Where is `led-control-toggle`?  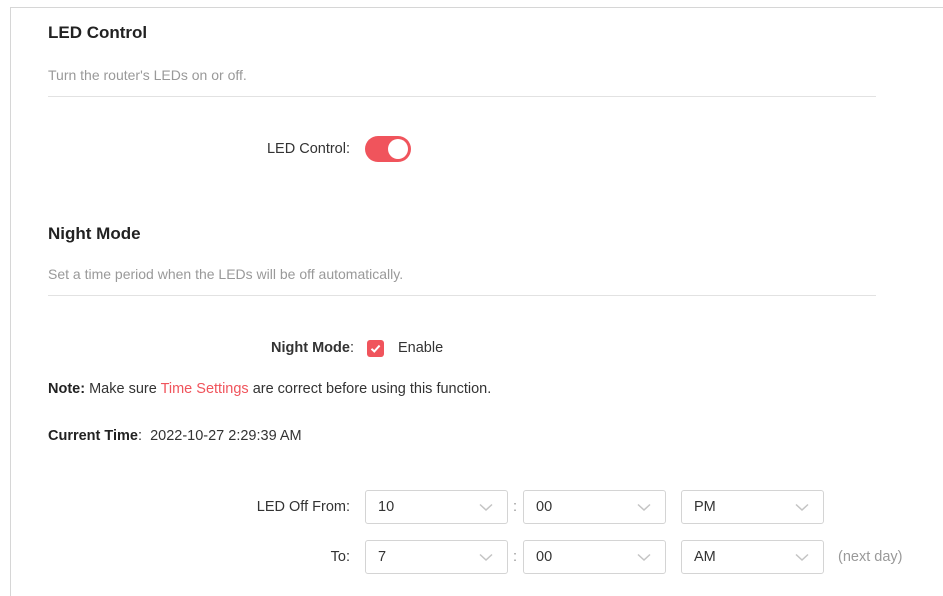
led-control-toggle is located at coordinates (388, 149).